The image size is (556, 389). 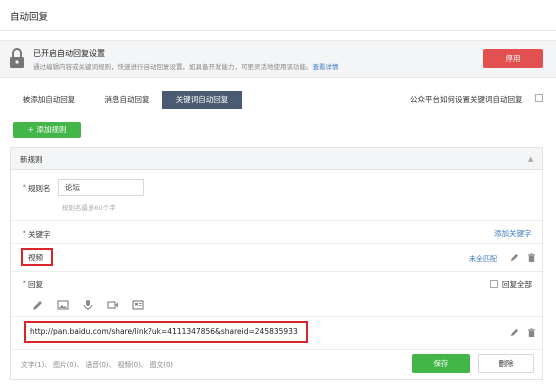 What do you see at coordinates (63, 305) in the screenshot?
I see `image-icon` at bounding box center [63, 305].